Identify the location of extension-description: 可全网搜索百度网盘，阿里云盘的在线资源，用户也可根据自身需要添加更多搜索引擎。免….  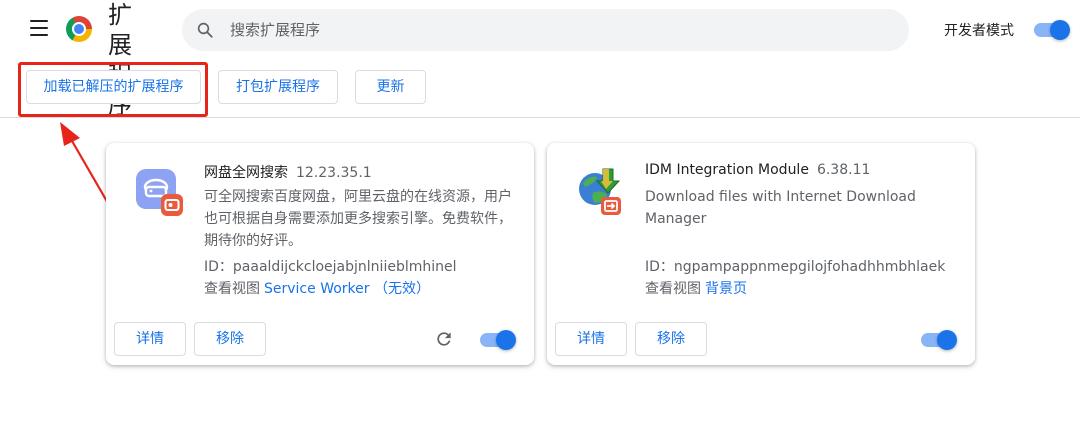
(358, 219).